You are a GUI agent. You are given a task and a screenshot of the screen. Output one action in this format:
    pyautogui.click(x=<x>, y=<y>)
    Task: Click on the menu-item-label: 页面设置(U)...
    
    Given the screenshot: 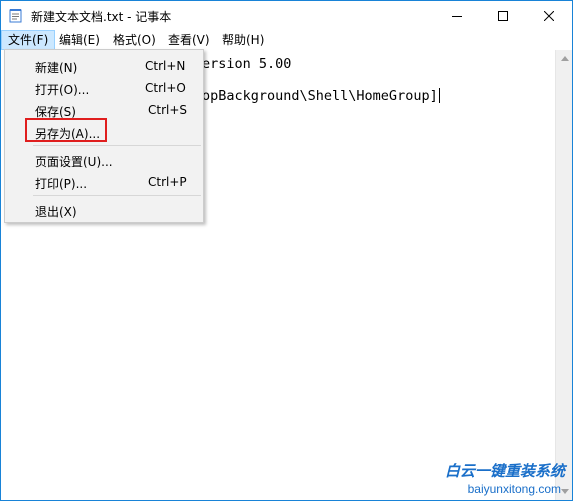 What is the action you would take?
    pyautogui.click(x=74, y=162)
    